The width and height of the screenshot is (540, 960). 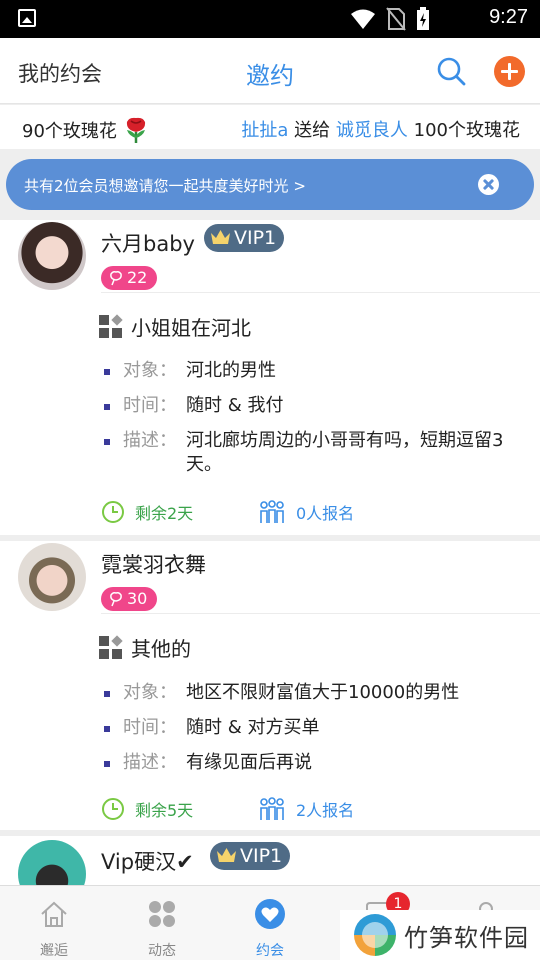 What do you see at coordinates (345, 452) in the screenshot?
I see `detail-value: 河北廊坊周边的小哥哥有吗，短期逗留3天。` at bounding box center [345, 452].